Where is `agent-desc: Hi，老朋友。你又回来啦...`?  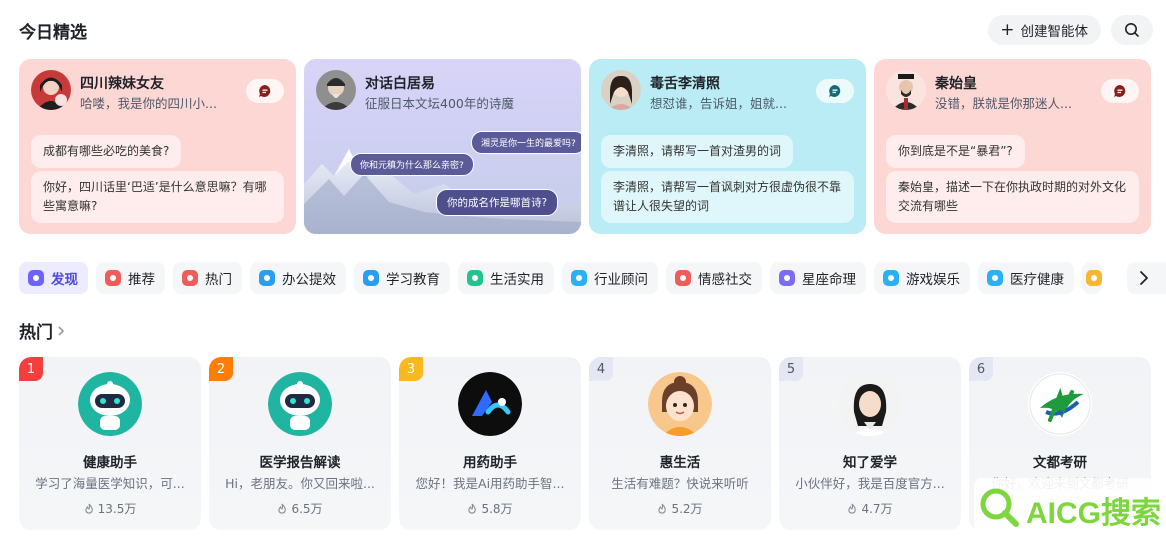 agent-desc: Hi，老朋友。你又回来啦... is located at coordinates (300, 483).